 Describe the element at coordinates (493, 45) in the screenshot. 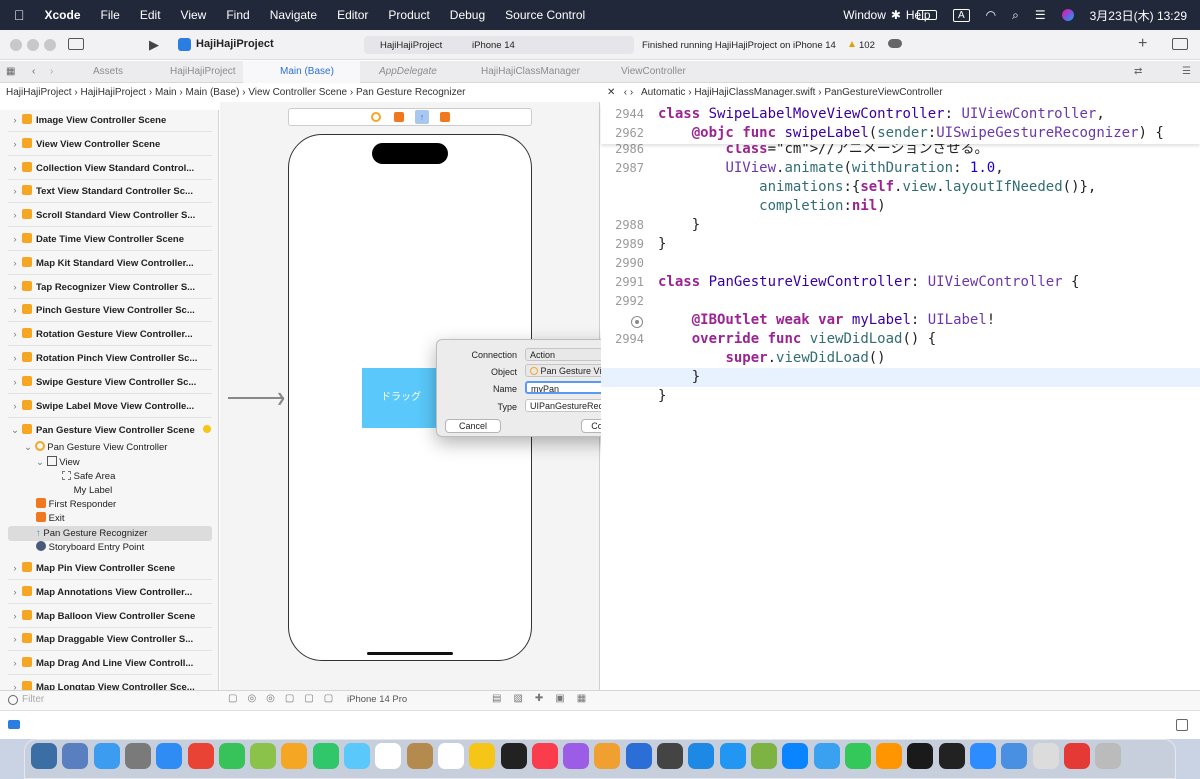

I see `destination-device: iPhone 14` at that location.